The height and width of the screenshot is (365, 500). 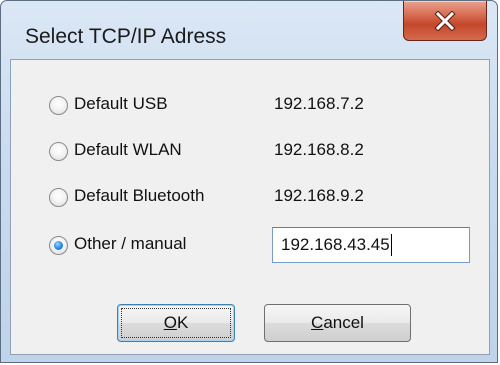 I want to click on option-default-usb: Default USB 192.168.7.2, so click(x=250, y=108).